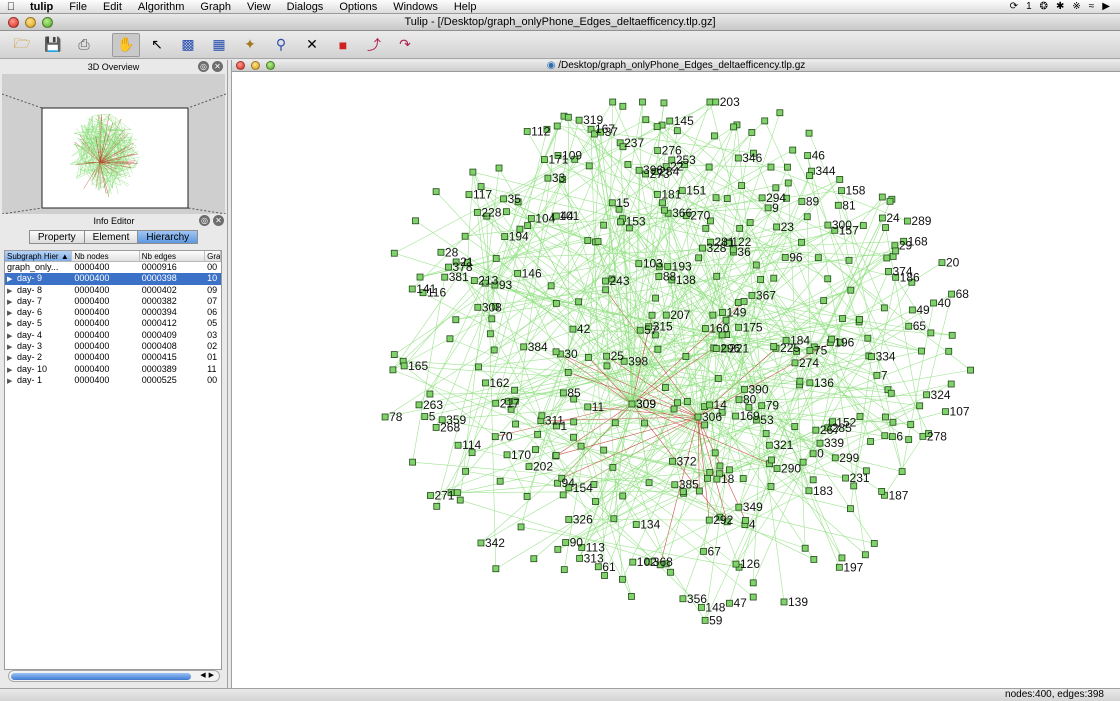  I want to click on table-row: ▶ day- 8 0000400 0000402 09, so click(113, 290).